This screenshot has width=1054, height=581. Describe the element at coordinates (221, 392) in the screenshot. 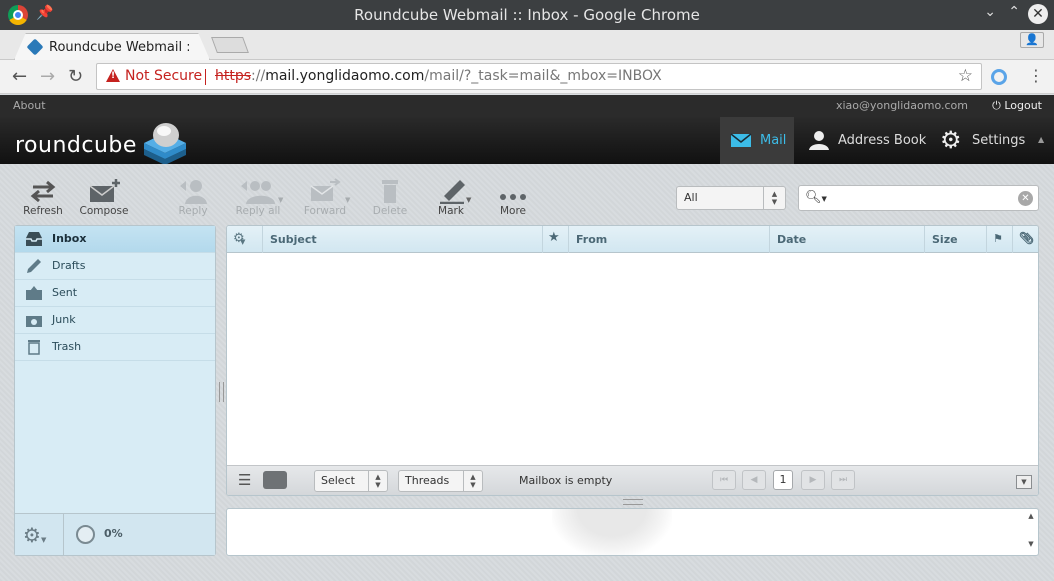

I see `vertical-splitter` at that location.